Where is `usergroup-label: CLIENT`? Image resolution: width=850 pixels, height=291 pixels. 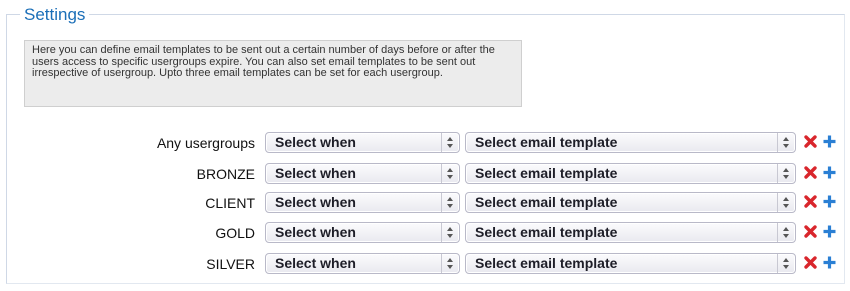 usergroup-label: CLIENT is located at coordinates (230, 203).